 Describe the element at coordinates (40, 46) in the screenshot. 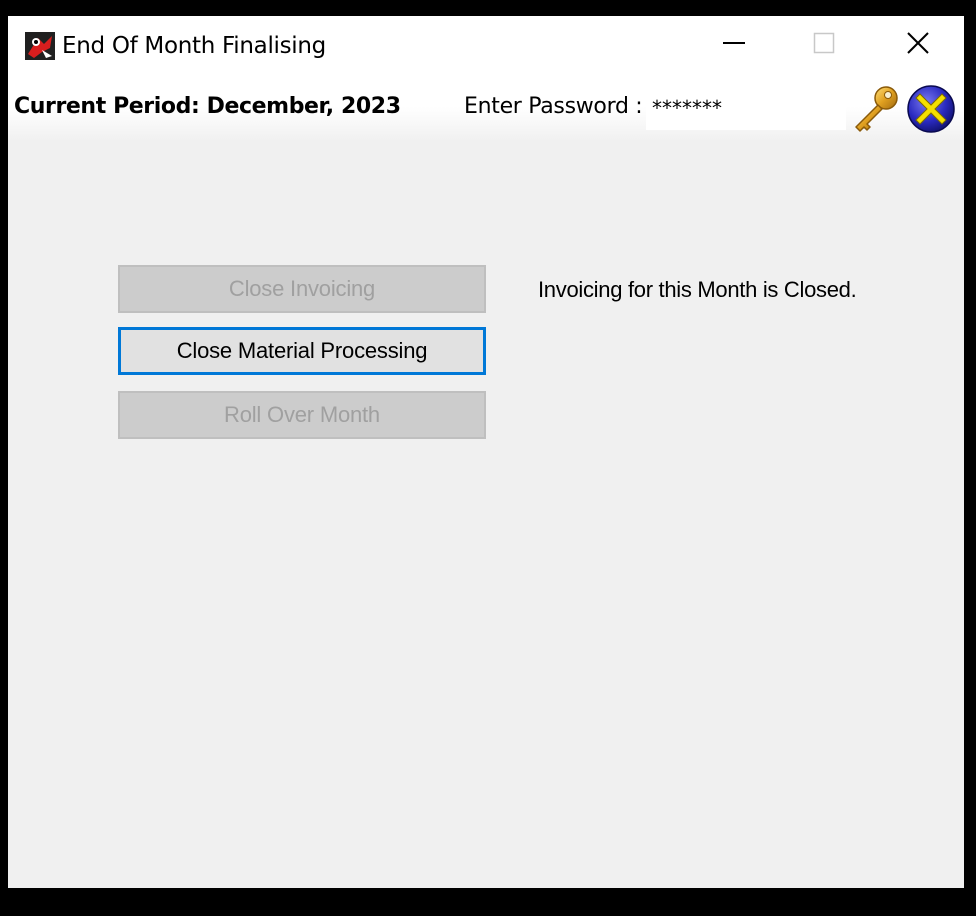

I see `app-logo-icon` at that location.